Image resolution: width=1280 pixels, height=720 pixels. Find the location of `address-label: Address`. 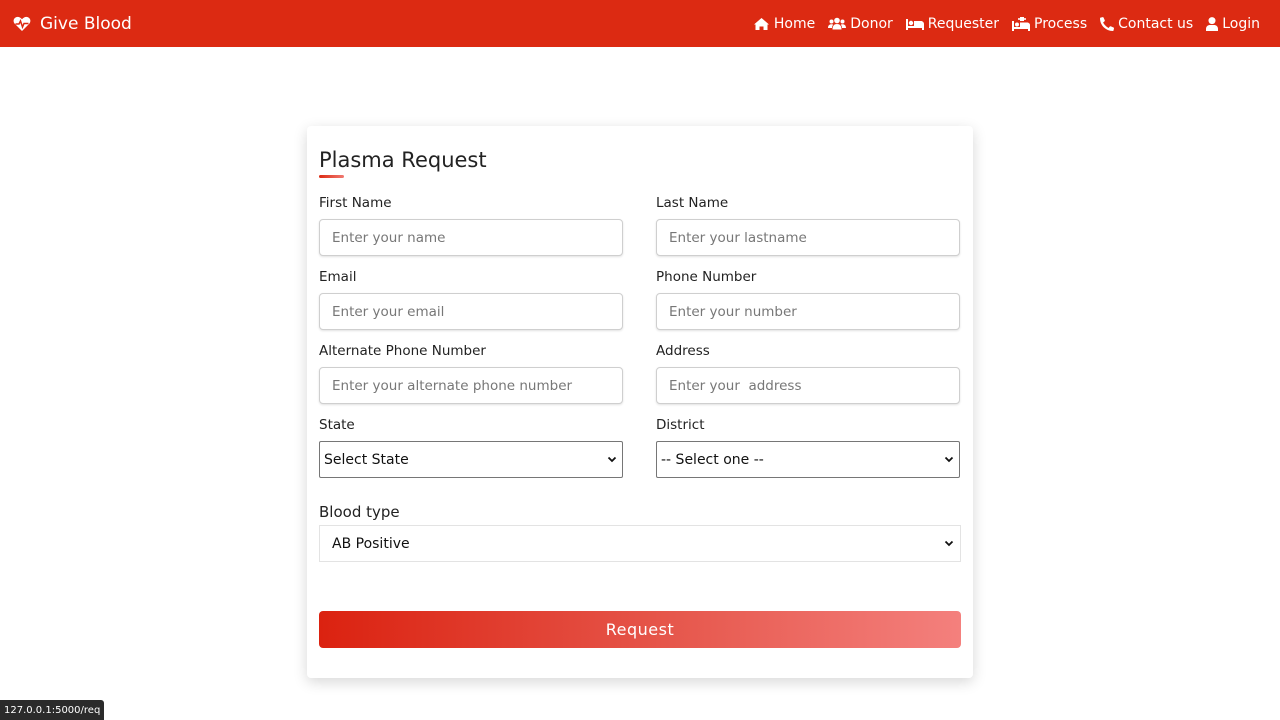

address-label: Address is located at coordinates (683, 351).